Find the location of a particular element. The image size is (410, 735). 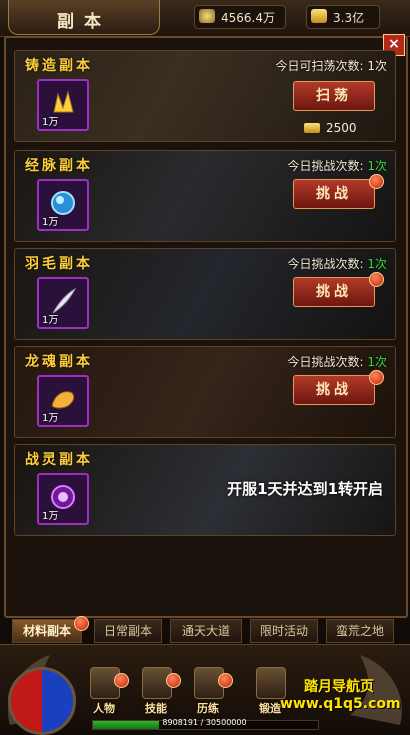

dungeon-name: 铸造副本 is located at coordinates (74, 64).